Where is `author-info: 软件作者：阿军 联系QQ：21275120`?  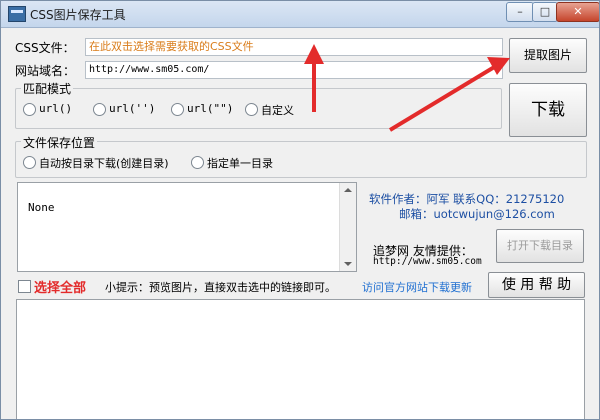
author-info: 软件作者：阿军 联系QQ：21275120 is located at coordinates (467, 199).